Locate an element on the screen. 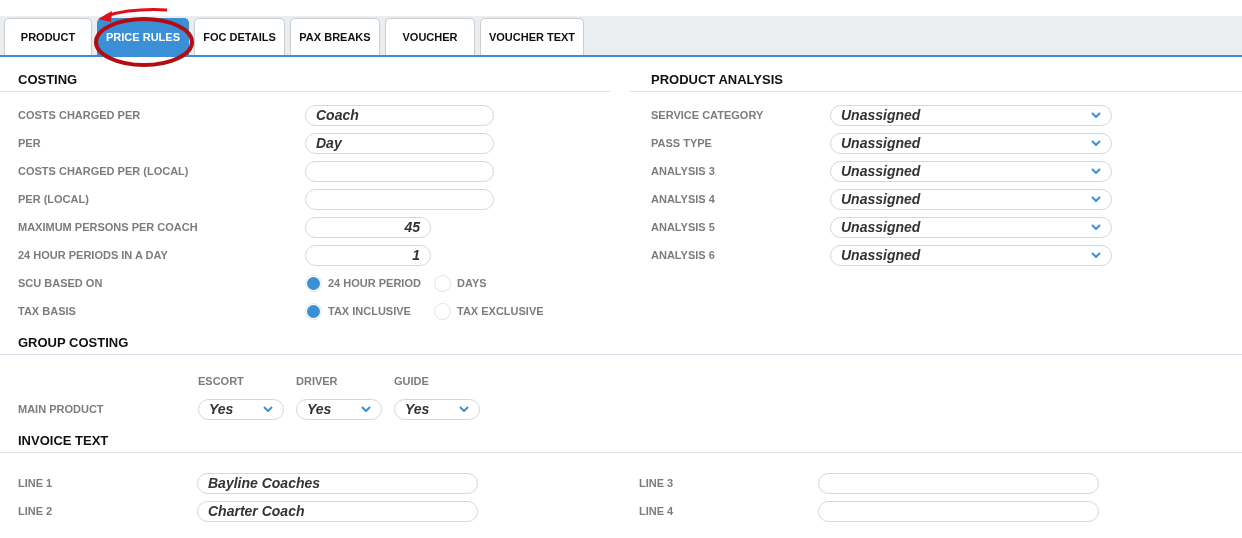  column-header: GUIDE is located at coordinates (412, 381).